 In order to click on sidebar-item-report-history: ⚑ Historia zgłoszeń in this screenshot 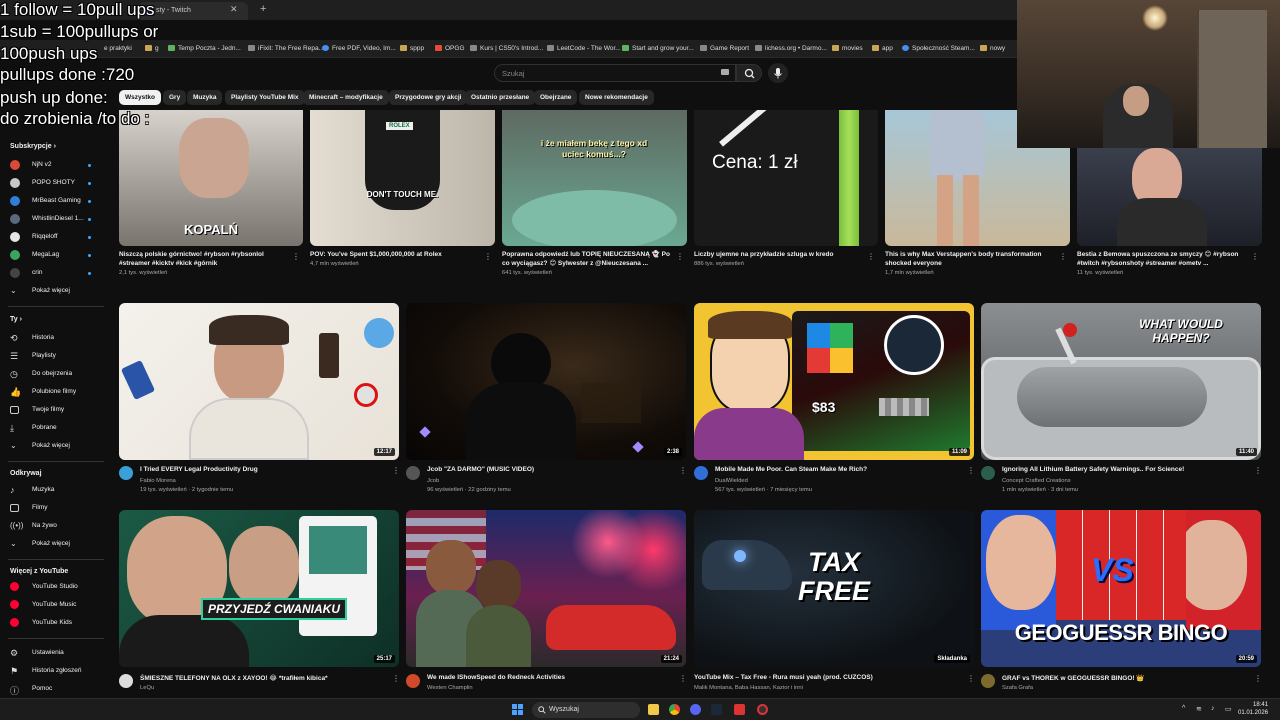, I will do `click(57, 672)`.